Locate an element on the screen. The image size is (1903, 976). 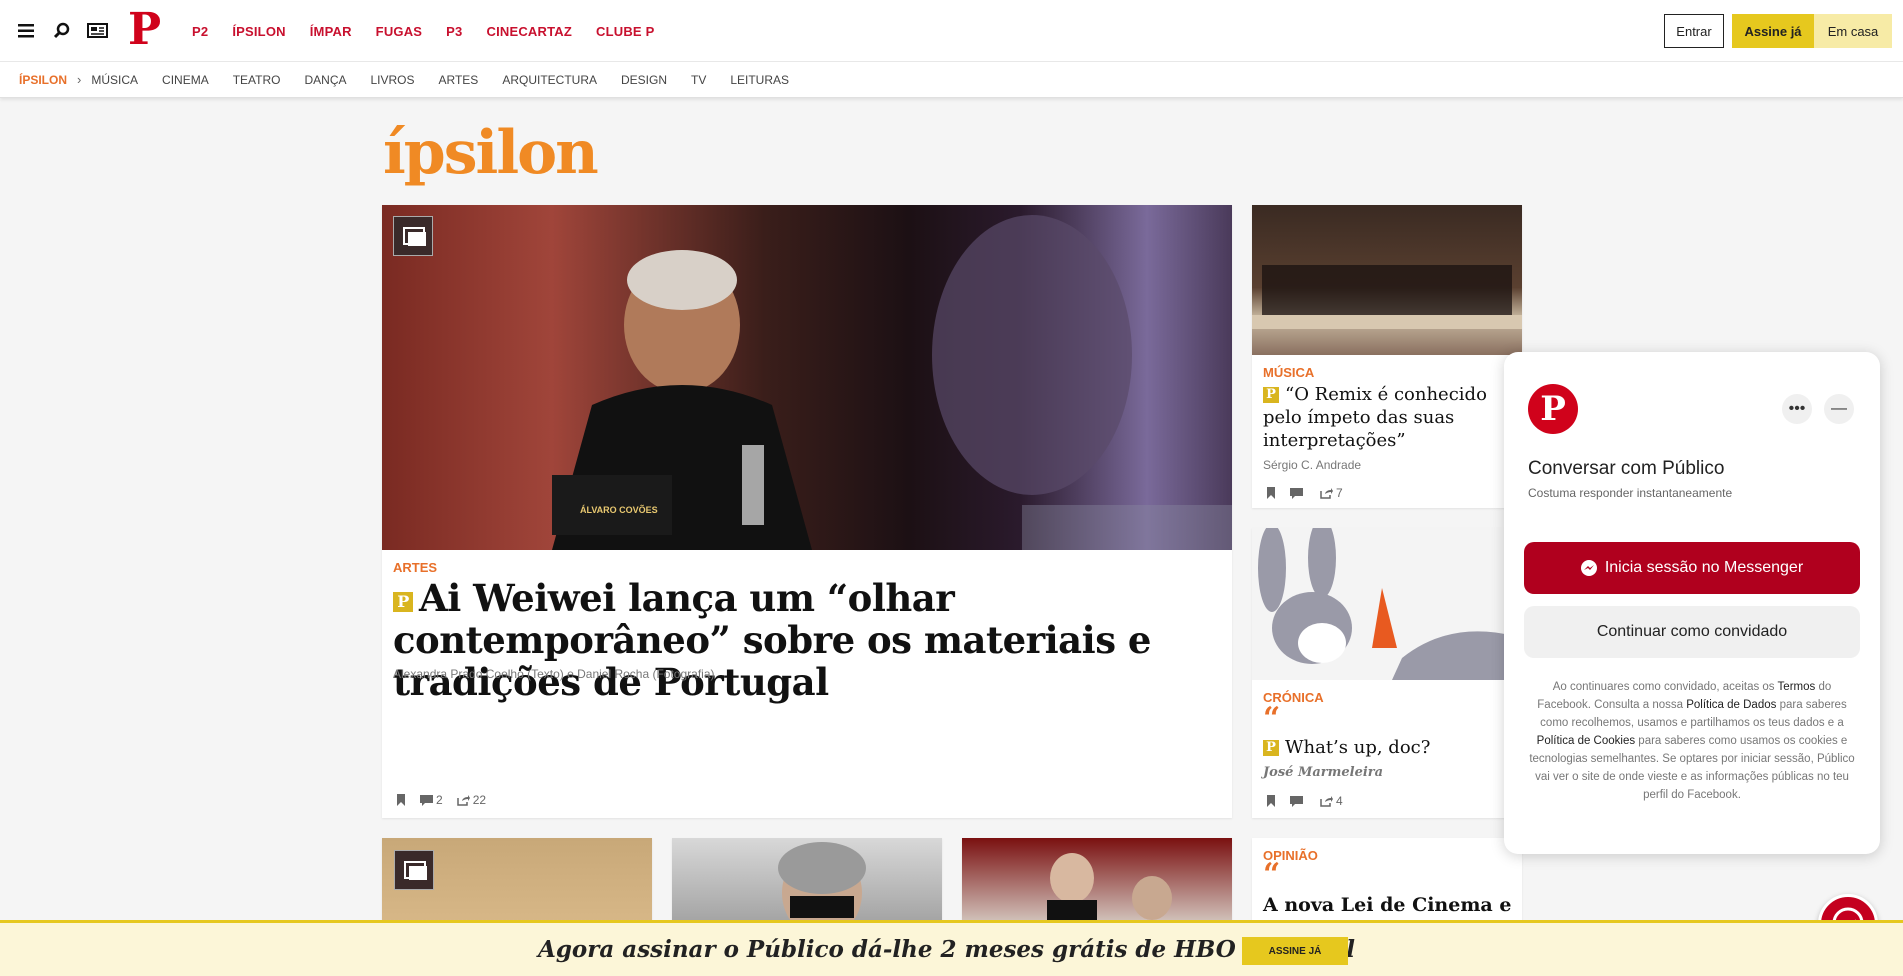
terms-link: Termos is located at coordinates (1797, 687).